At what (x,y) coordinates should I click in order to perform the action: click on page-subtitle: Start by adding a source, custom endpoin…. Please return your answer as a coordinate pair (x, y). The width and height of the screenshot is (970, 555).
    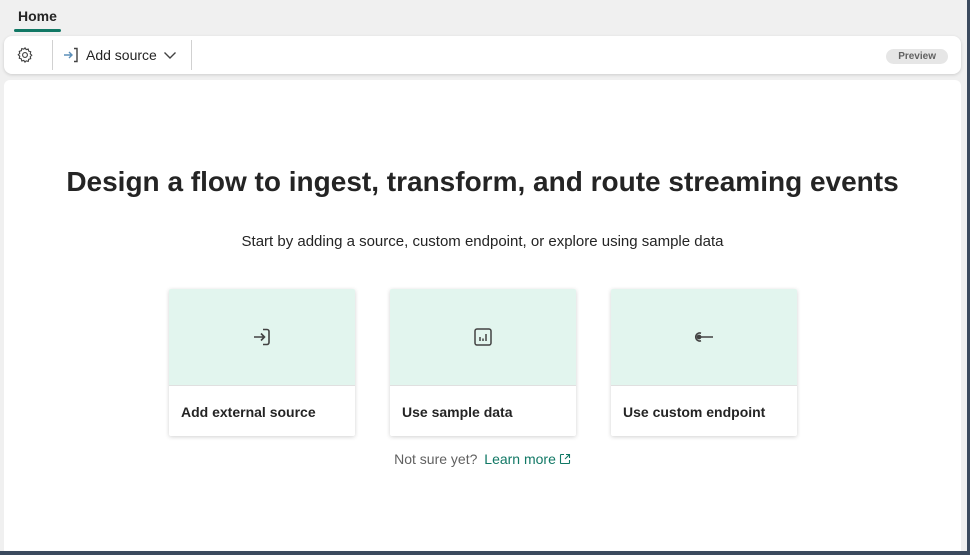
    Looking at the image, I should click on (482, 241).